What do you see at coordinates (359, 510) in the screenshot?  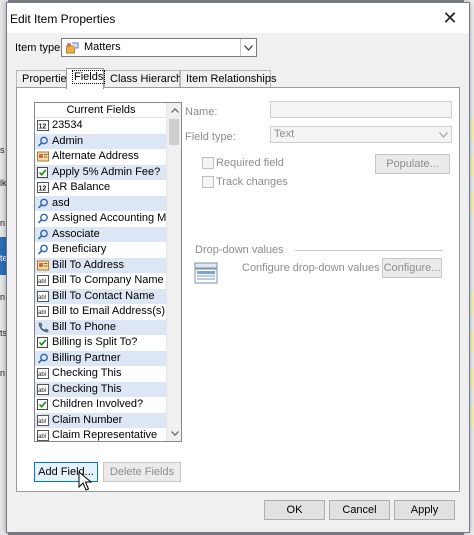 I see `cancel-button: Cancel` at bounding box center [359, 510].